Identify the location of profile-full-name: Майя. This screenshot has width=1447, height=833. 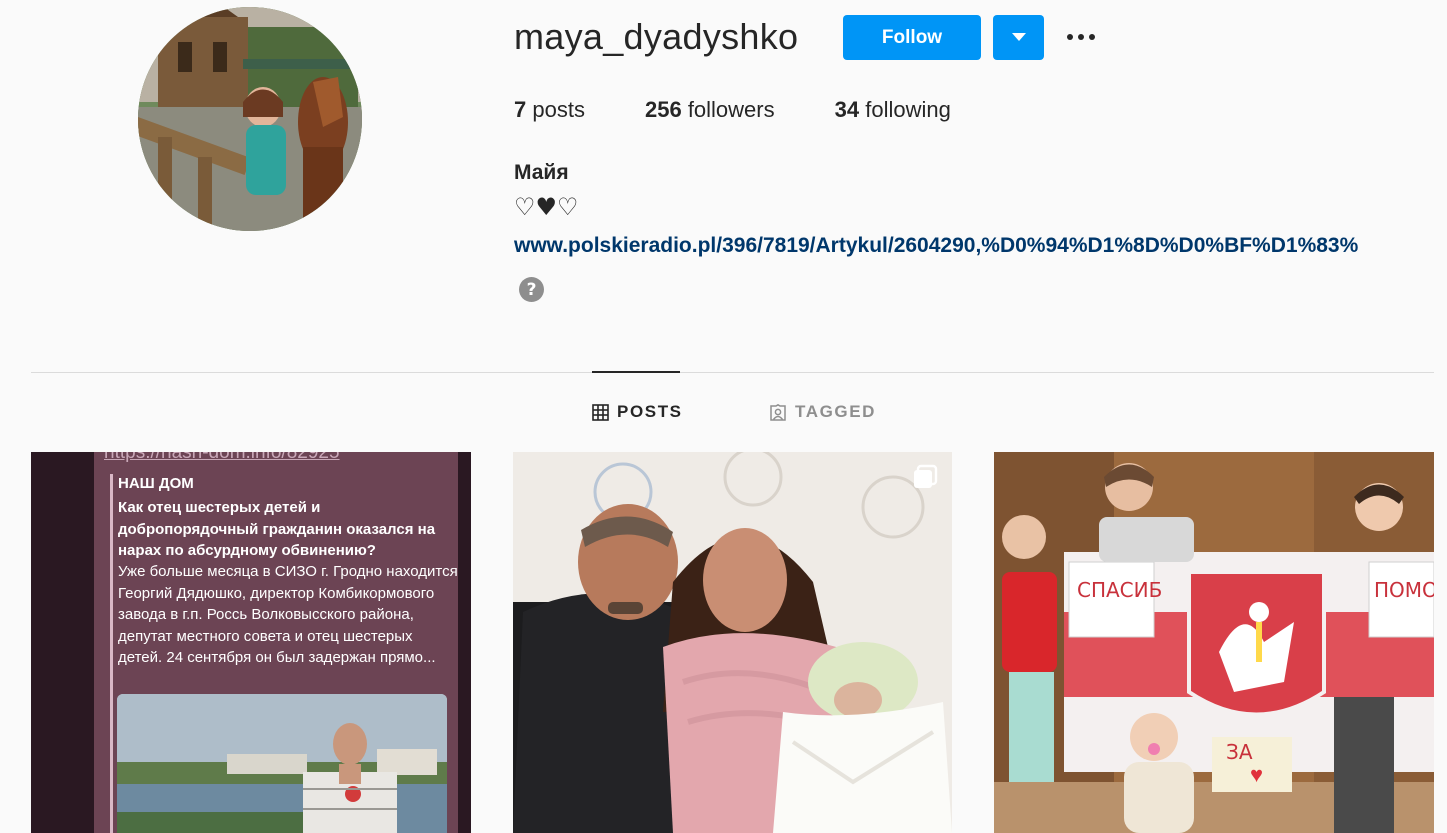
(541, 172).